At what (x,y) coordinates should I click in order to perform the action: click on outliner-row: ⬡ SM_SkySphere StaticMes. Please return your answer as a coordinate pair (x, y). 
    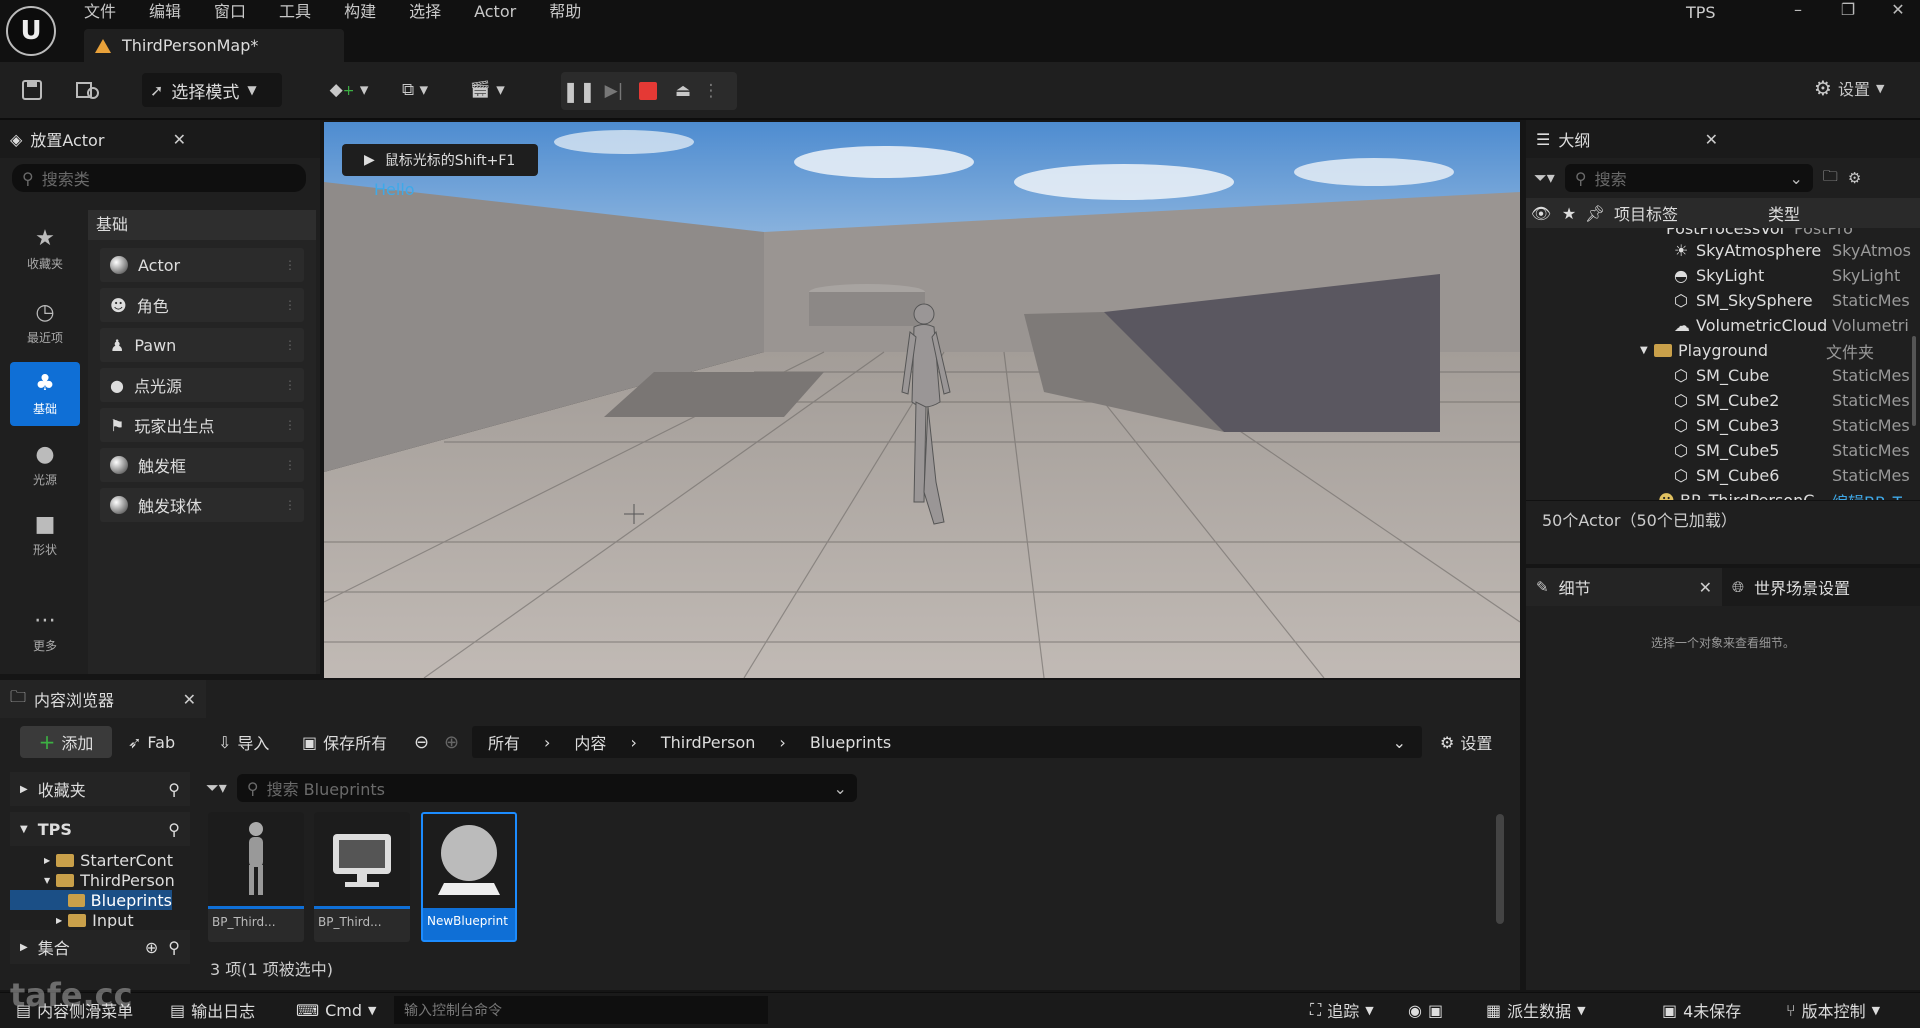
    Looking at the image, I should click on (1723, 300).